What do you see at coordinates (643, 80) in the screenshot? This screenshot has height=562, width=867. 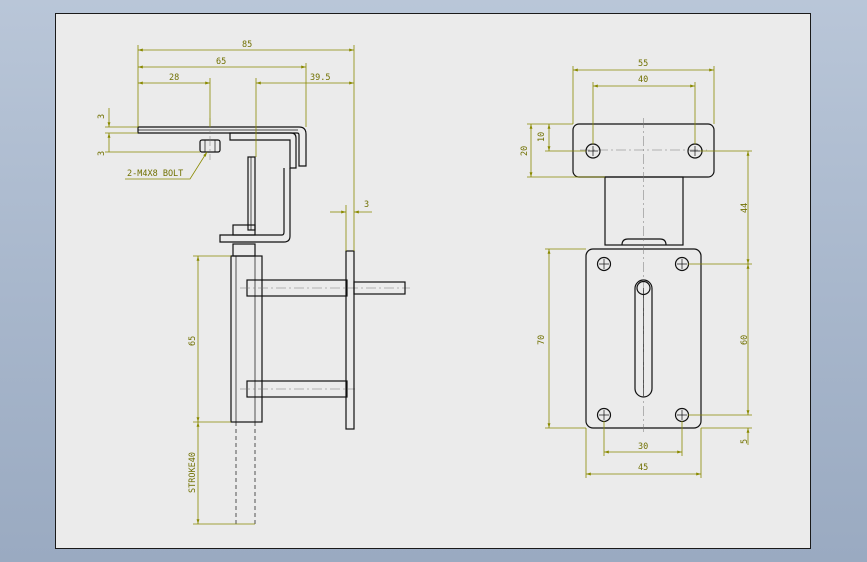 I see `dim-hole-pitch-top: 40` at bounding box center [643, 80].